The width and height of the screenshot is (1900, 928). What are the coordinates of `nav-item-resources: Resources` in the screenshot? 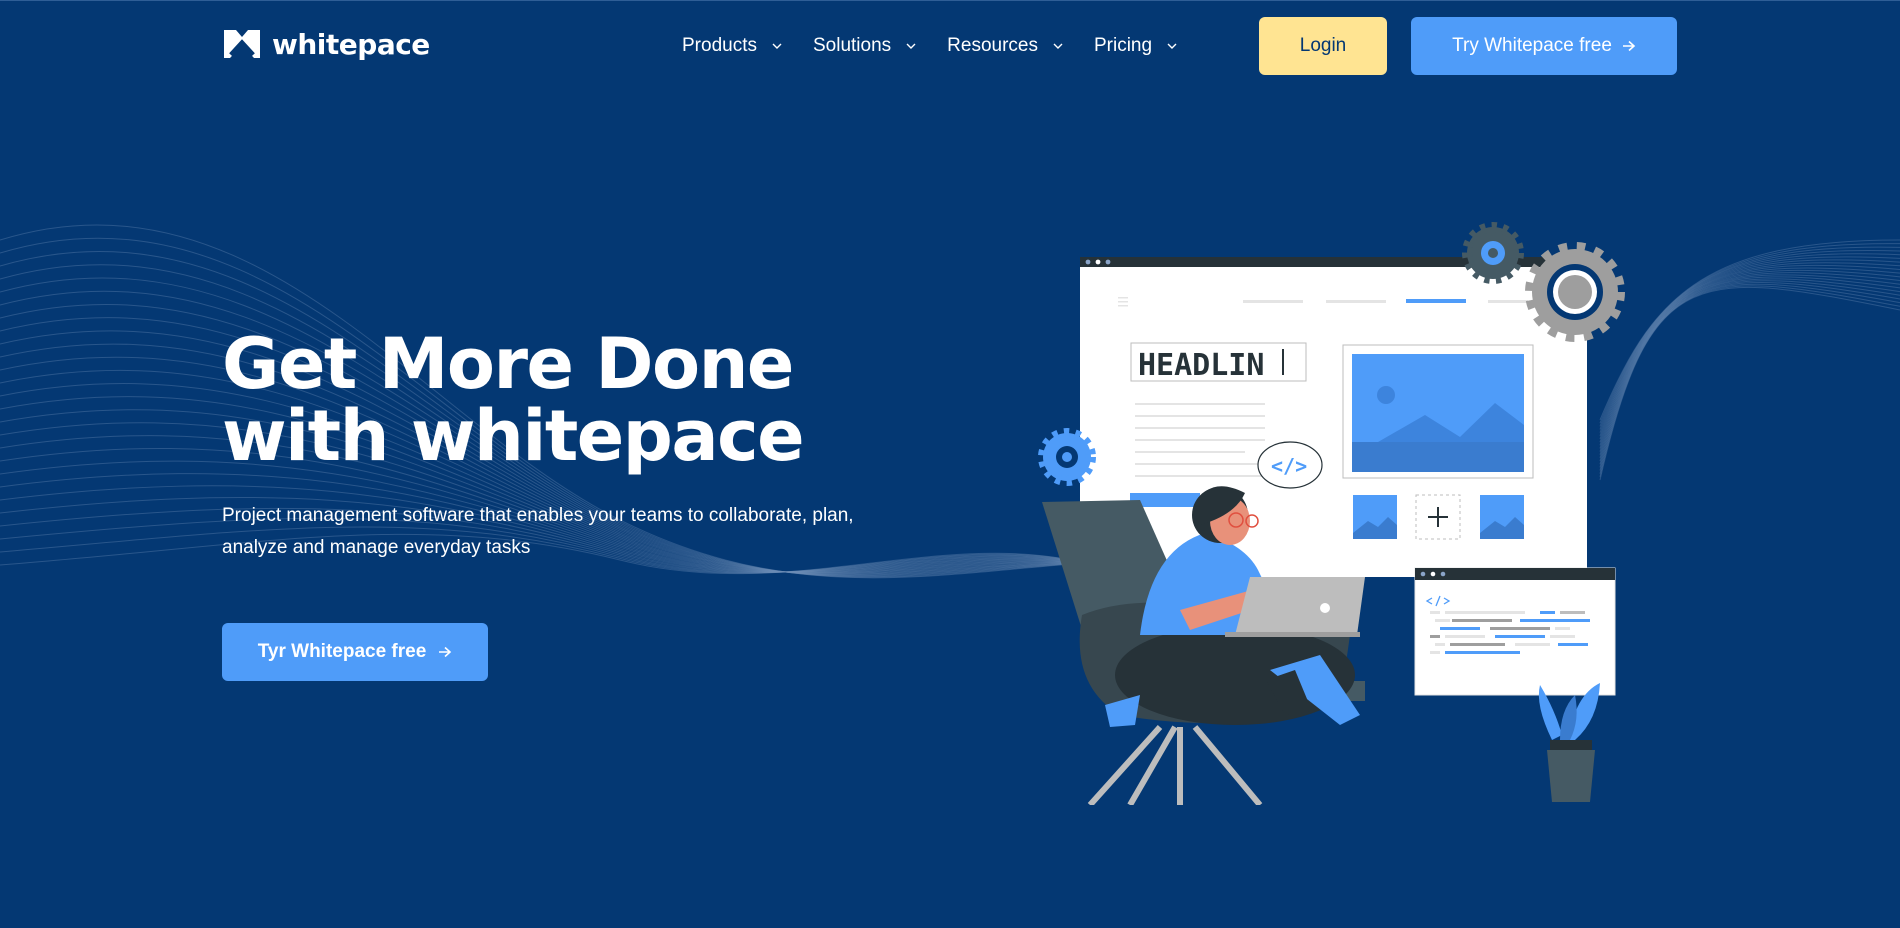 It's located at (1005, 46).